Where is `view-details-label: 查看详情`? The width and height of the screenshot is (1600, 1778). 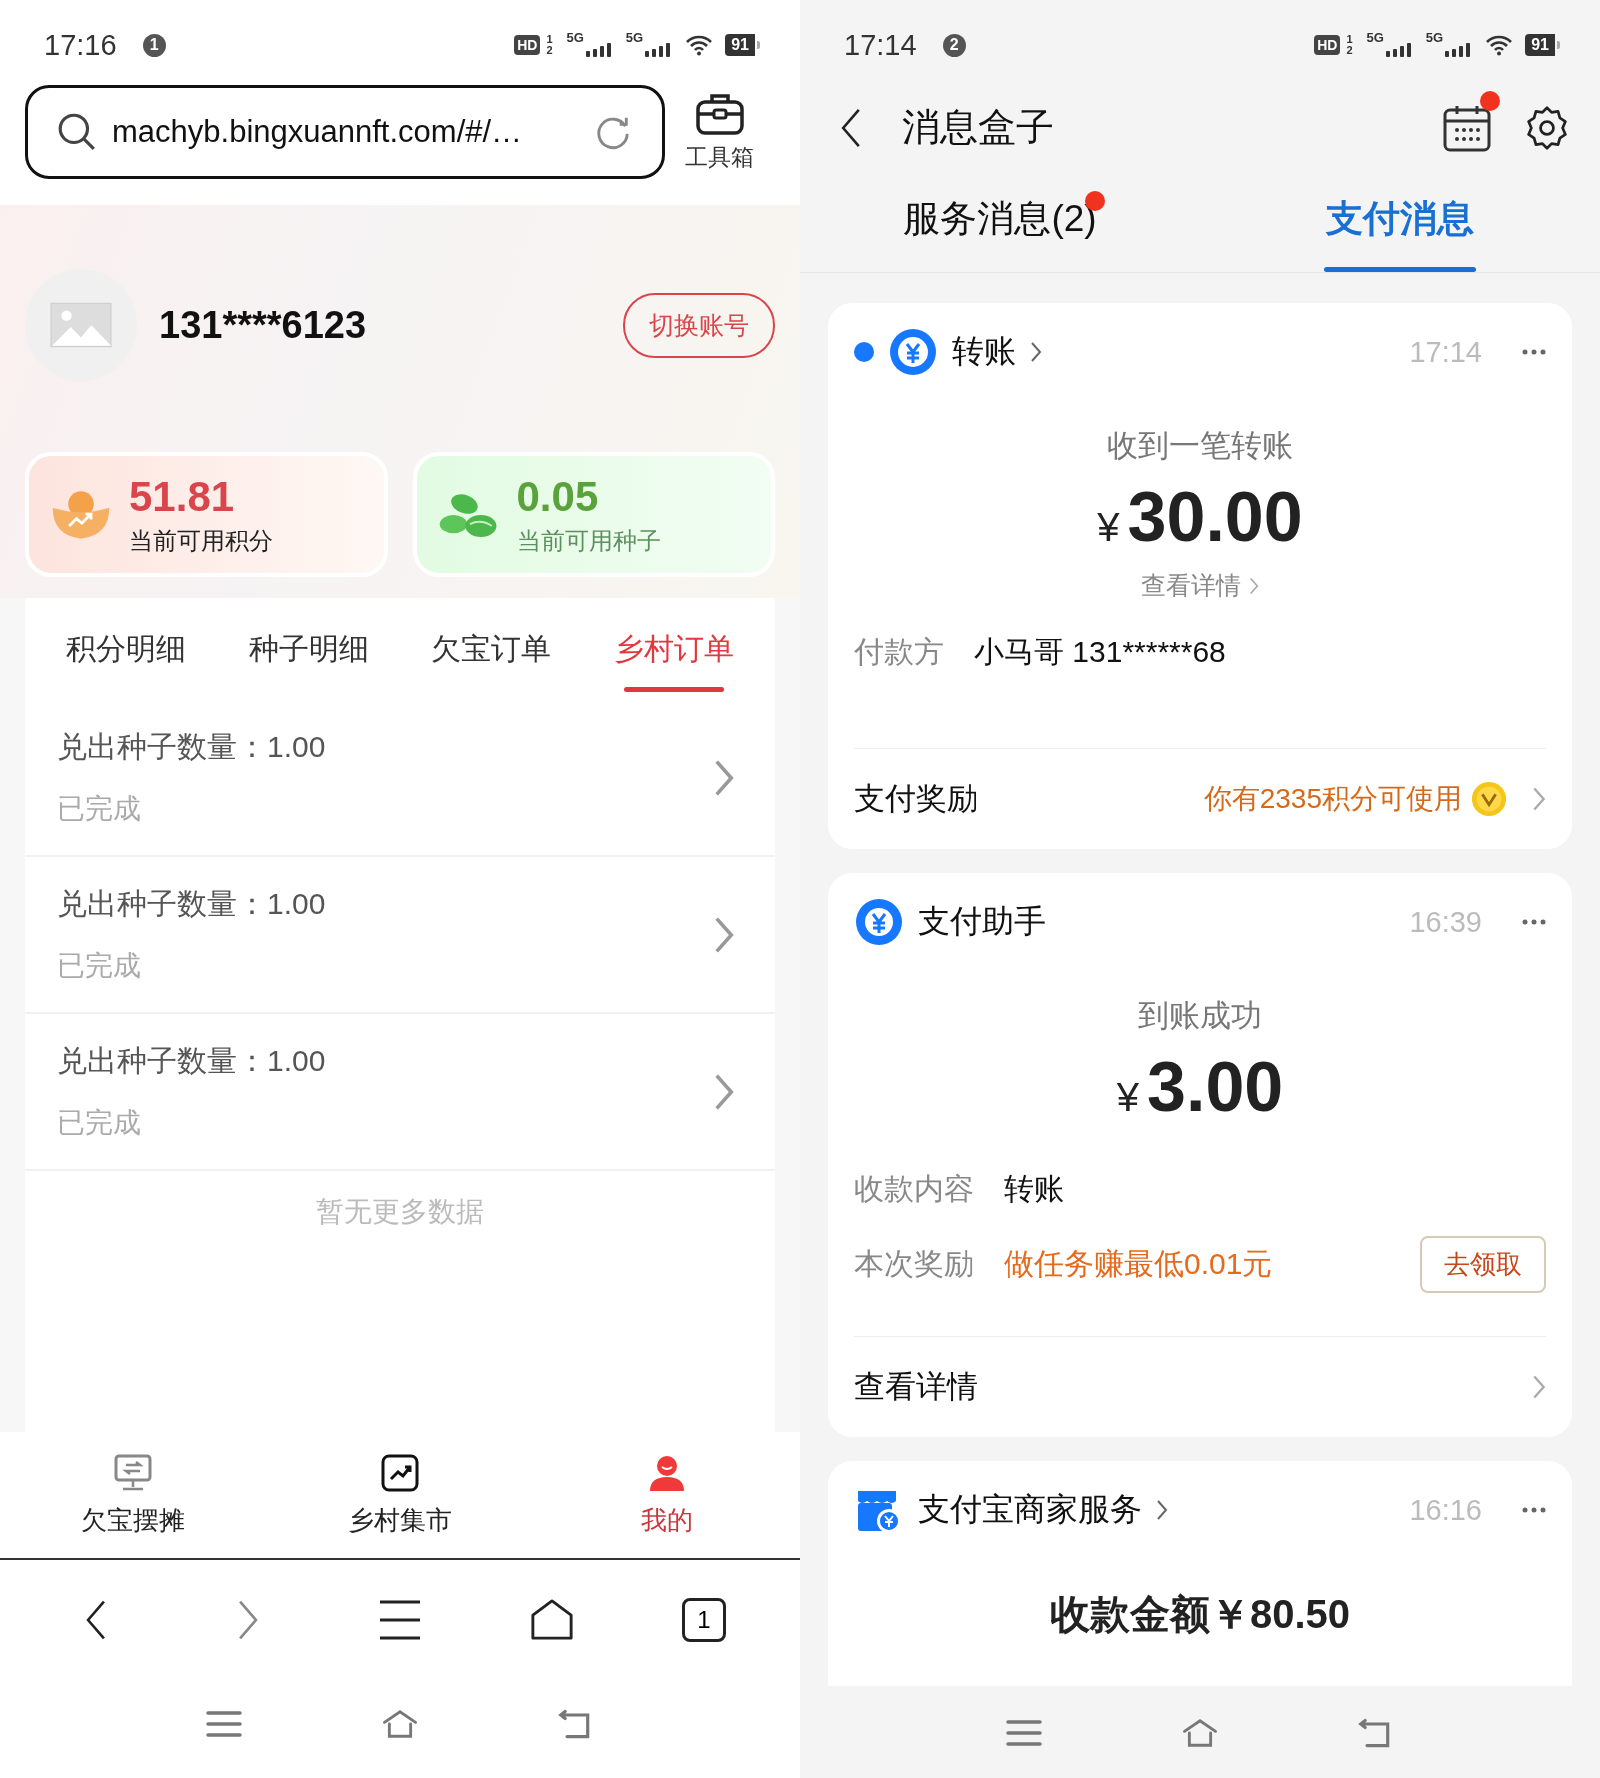
view-details-label: 查看详情 is located at coordinates (916, 1387).